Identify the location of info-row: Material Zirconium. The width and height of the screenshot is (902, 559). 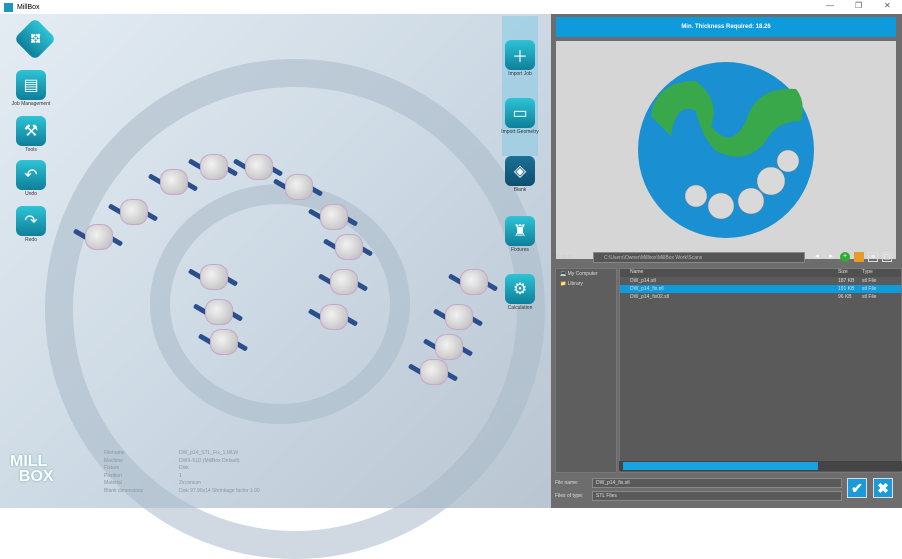
(152, 483).